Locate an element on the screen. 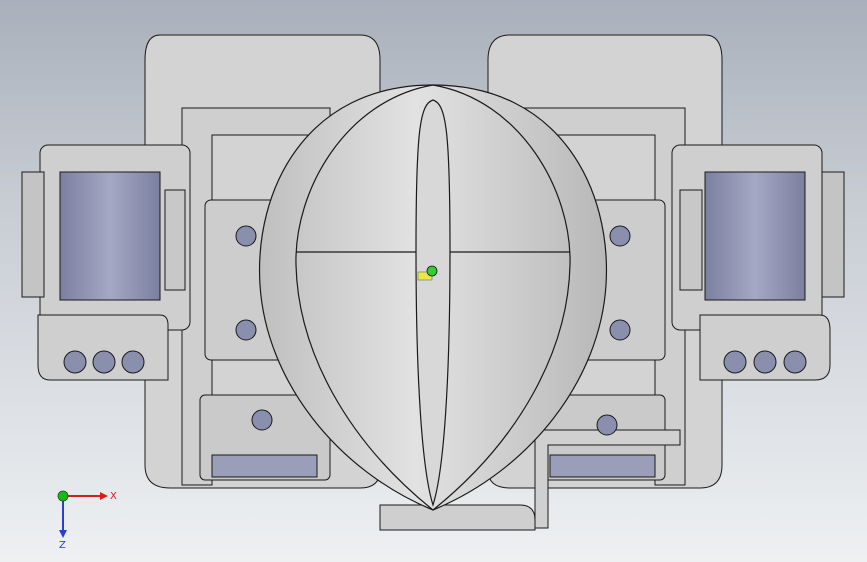 The width and height of the screenshot is (867, 562). z-axis-label: Z is located at coordinates (62, 545).